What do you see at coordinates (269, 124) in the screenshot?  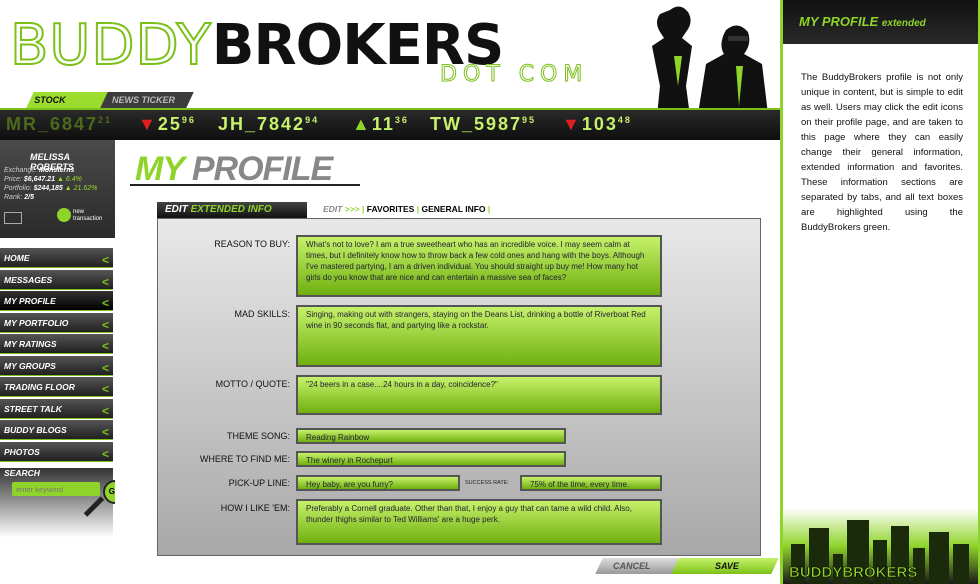 I see `ticker-item: JH_784294` at bounding box center [269, 124].